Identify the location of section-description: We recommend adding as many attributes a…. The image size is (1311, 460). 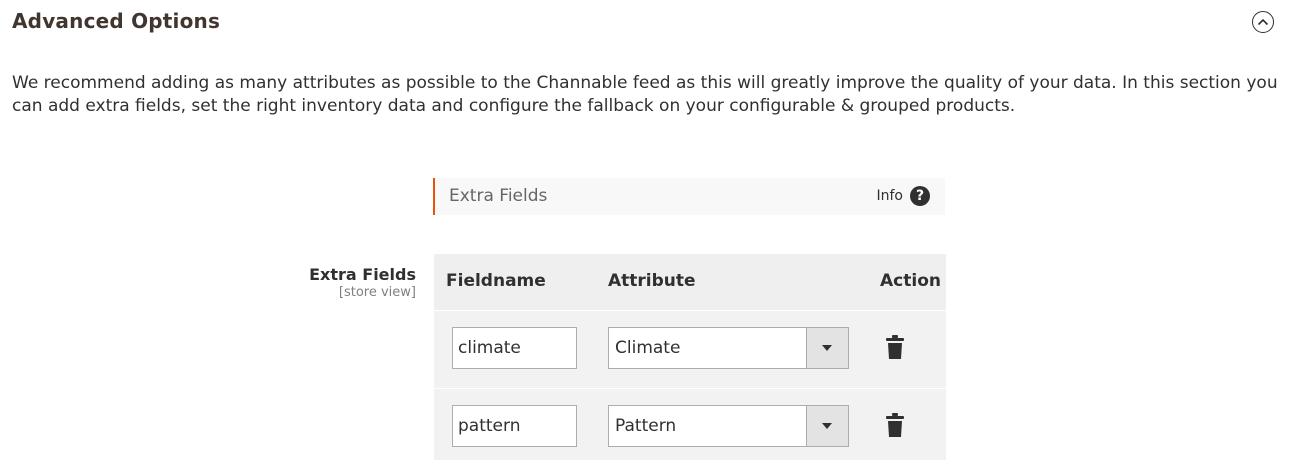
(645, 94).